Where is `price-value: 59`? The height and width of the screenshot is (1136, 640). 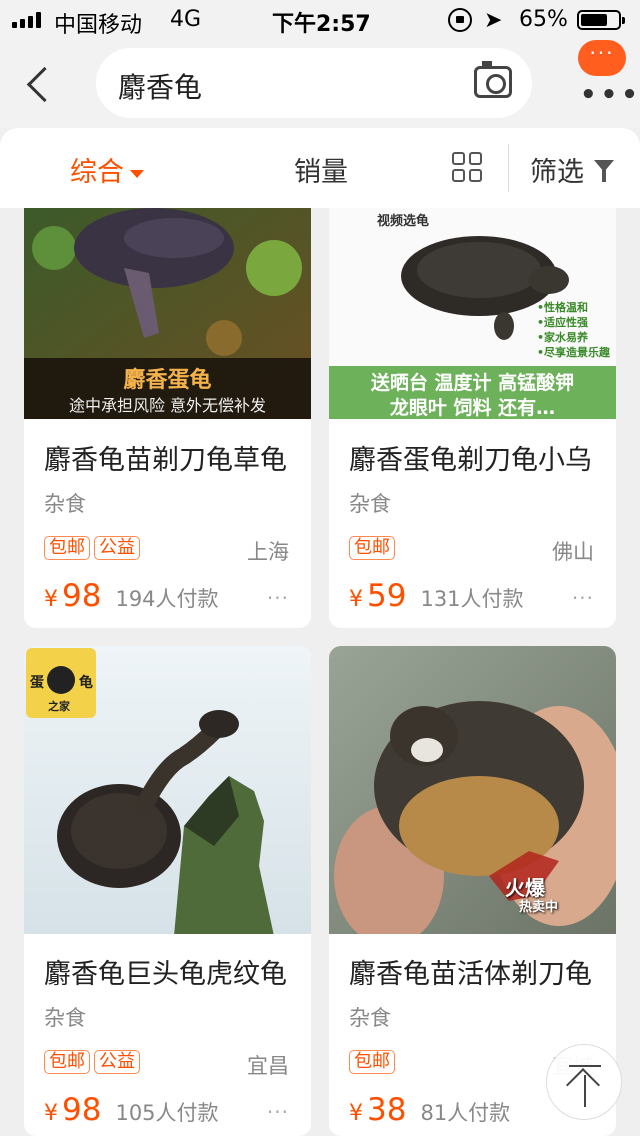 price-value: 59 is located at coordinates (387, 596).